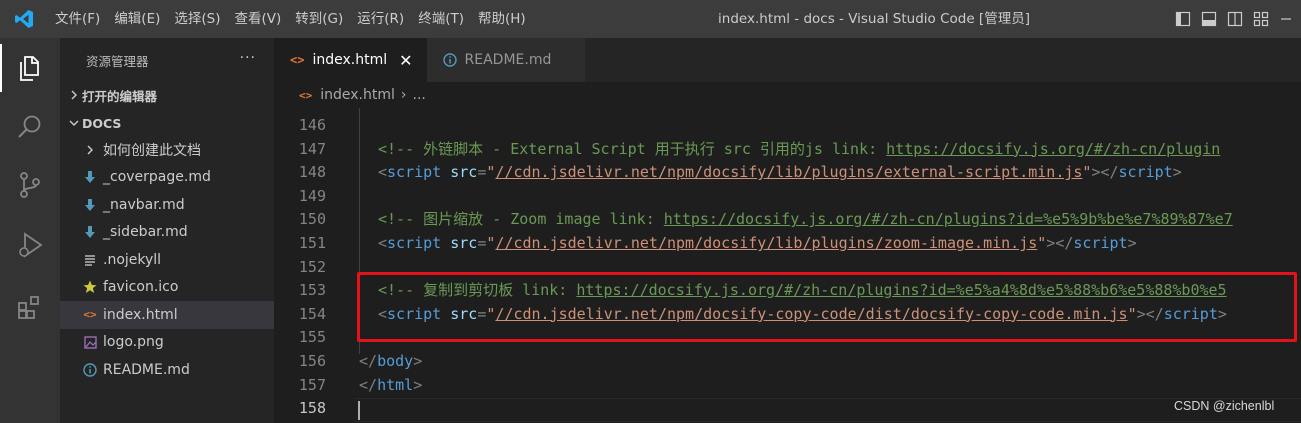  Describe the element at coordinates (459, 243) in the screenshot. I see `attribute-name: src` at that location.